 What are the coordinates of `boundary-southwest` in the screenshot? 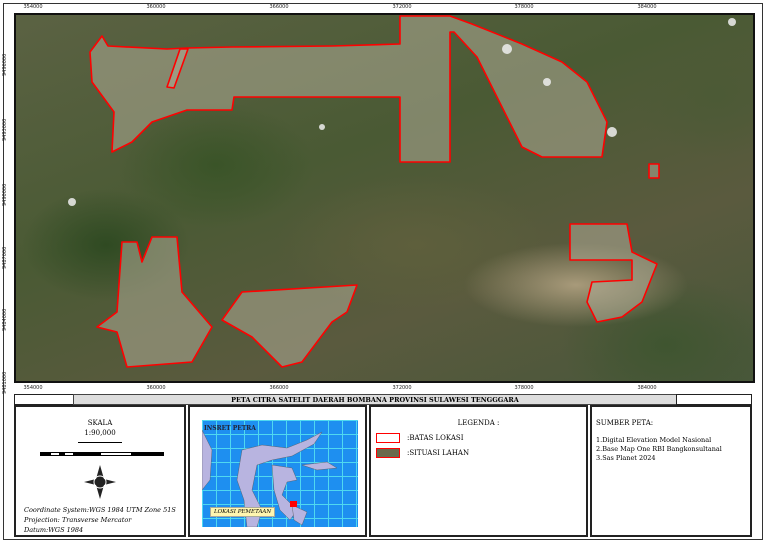 It's located at (154, 302).